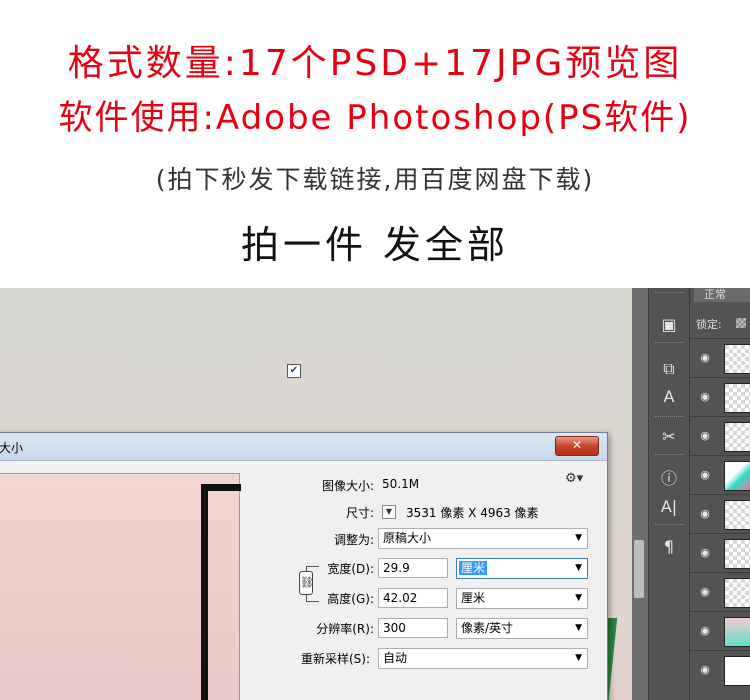  What do you see at coordinates (401, 484) in the screenshot?
I see `image-size-value: 50.1M` at bounding box center [401, 484].